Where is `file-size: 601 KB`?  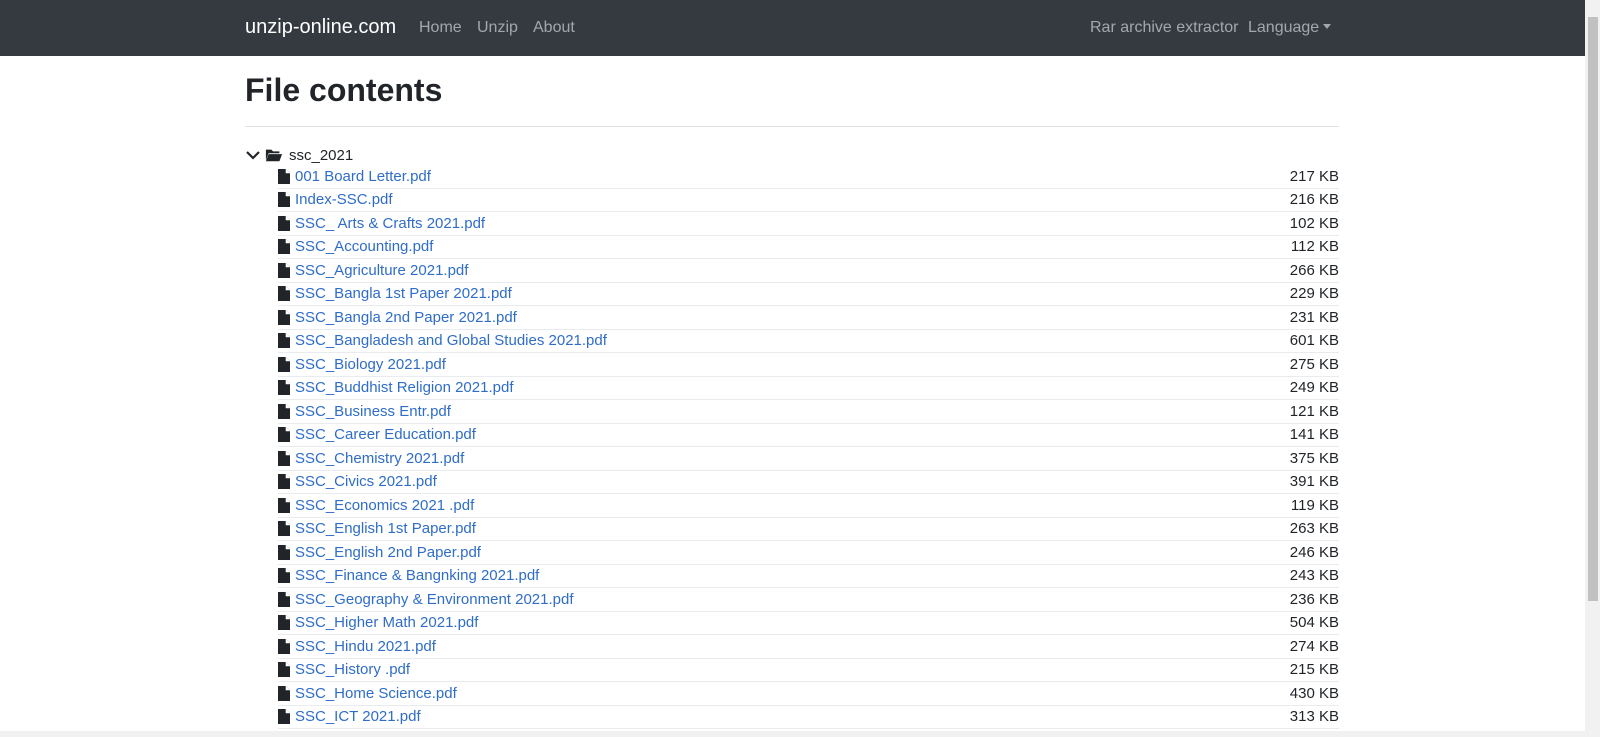 file-size: 601 KB is located at coordinates (1314, 341).